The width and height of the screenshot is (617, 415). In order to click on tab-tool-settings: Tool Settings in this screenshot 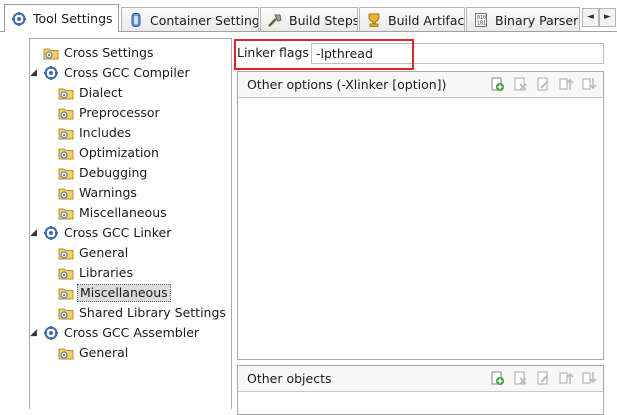, I will do `click(61, 18)`.